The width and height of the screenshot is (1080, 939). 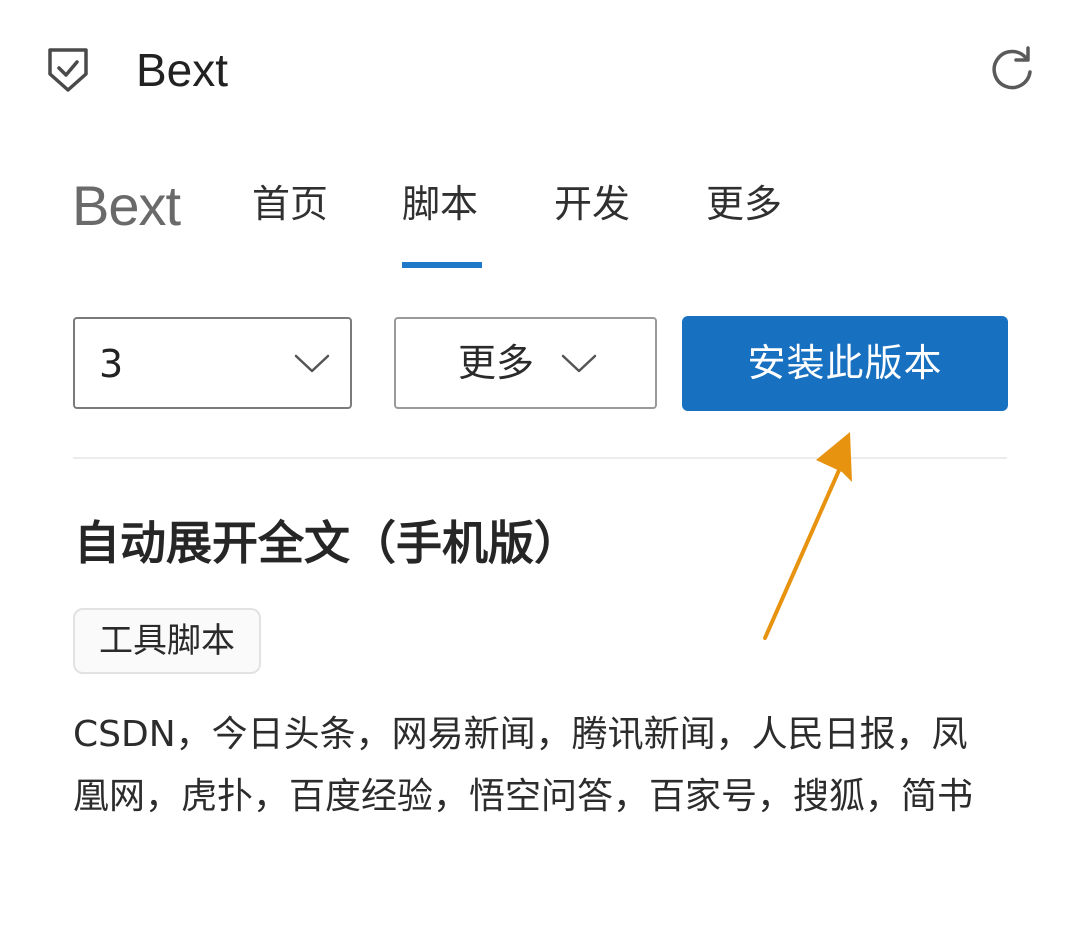 I want to click on refresh-icon, so click(x=1012, y=70).